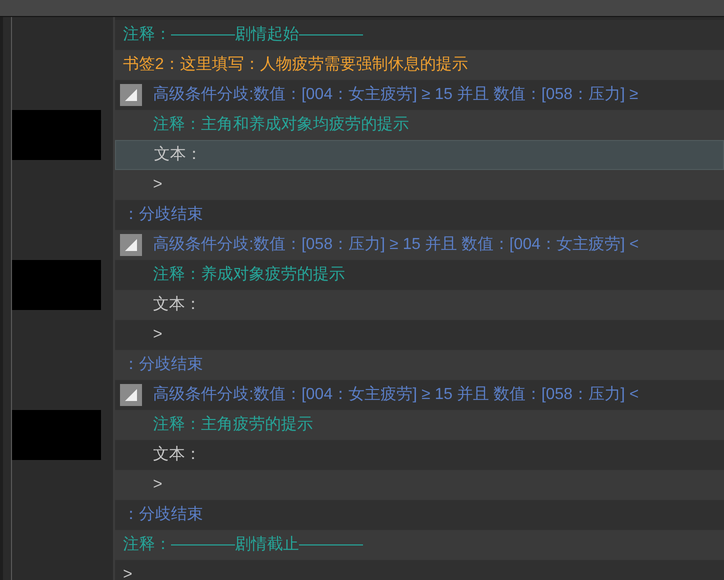 This screenshot has width=724, height=580. I want to click on bookmark-text: 书签2：这里填写：人物疲劳需要强制休息的提示, so click(295, 64).